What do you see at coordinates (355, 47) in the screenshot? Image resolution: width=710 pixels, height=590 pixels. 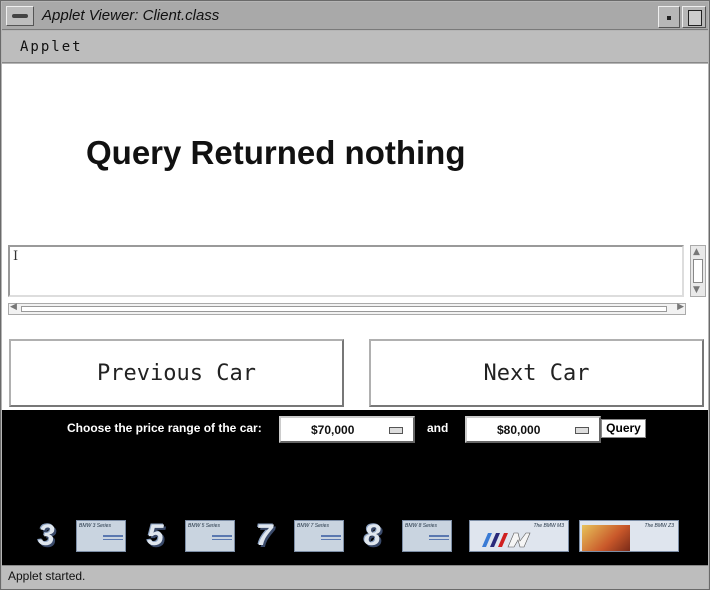 I see `menu-bar: Applet` at bounding box center [355, 47].